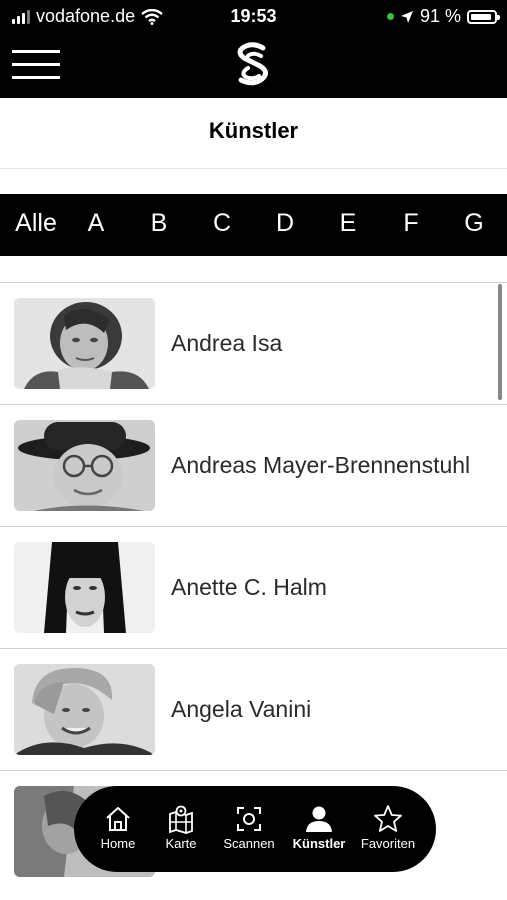 The image size is (507, 900). I want to click on filter-g: G, so click(474, 223).